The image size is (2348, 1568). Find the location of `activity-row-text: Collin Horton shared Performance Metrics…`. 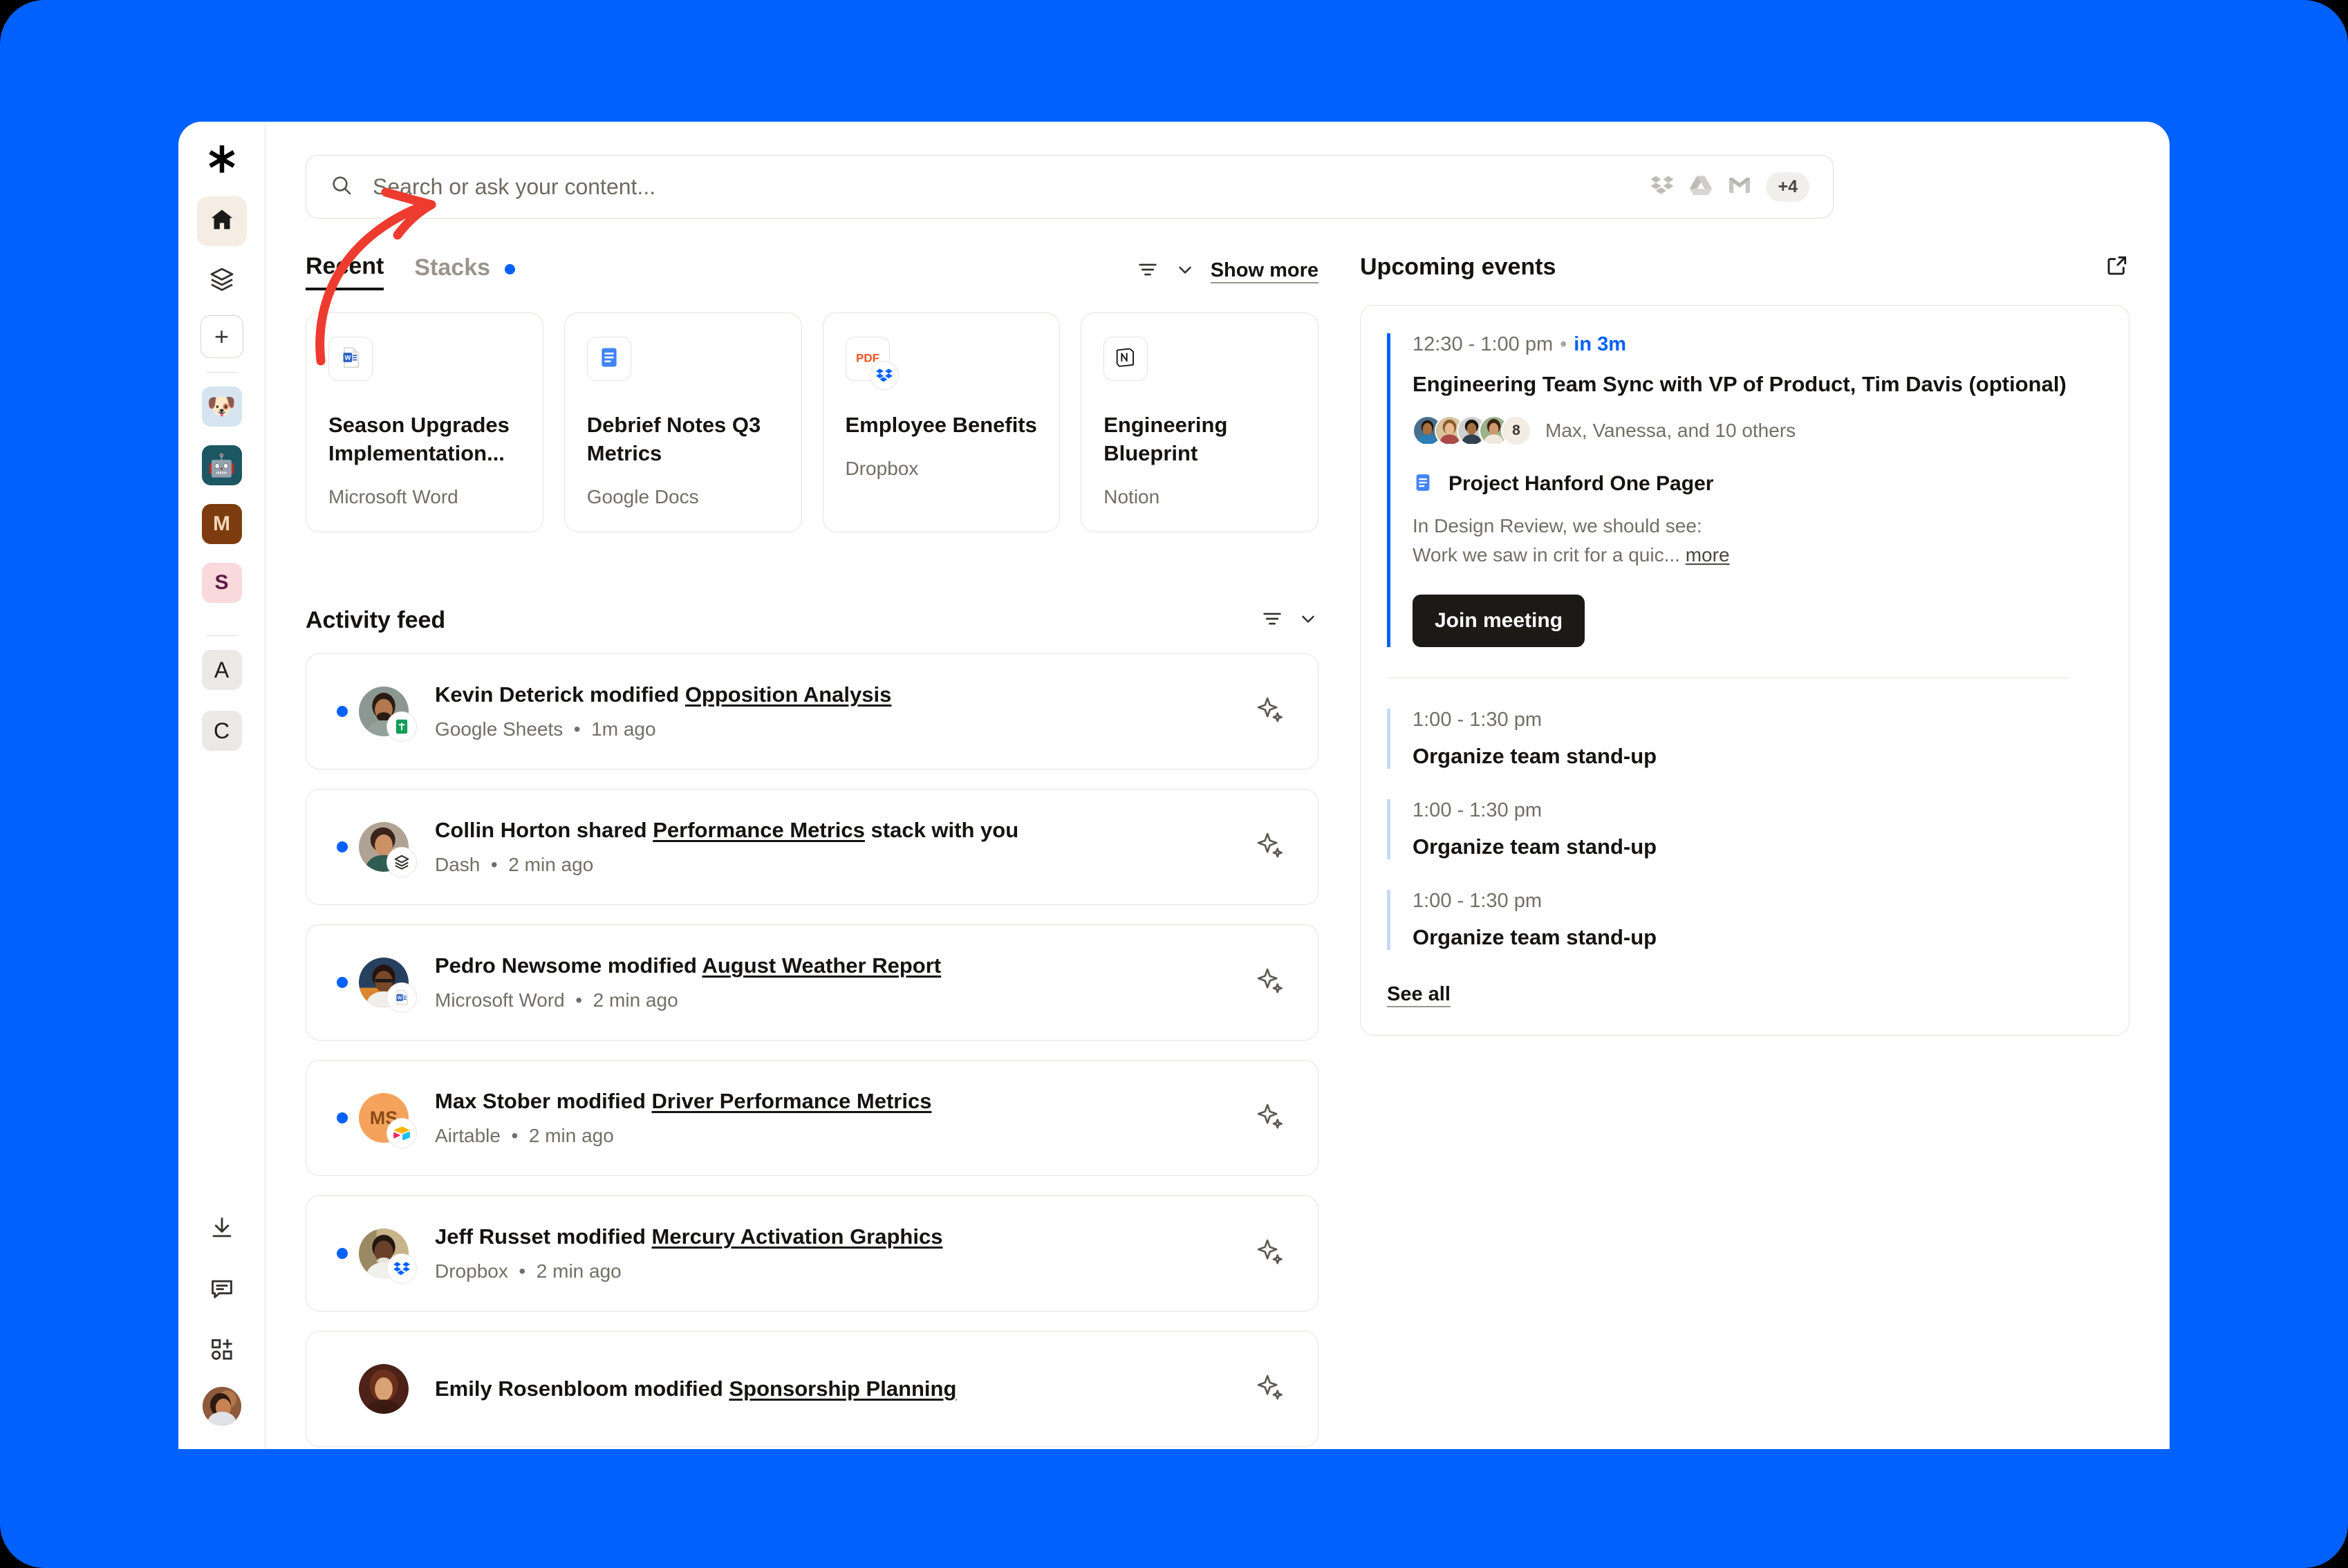

activity-row-text: Collin Horton shared Performance Metrics… is located at coordinates (727, 830).